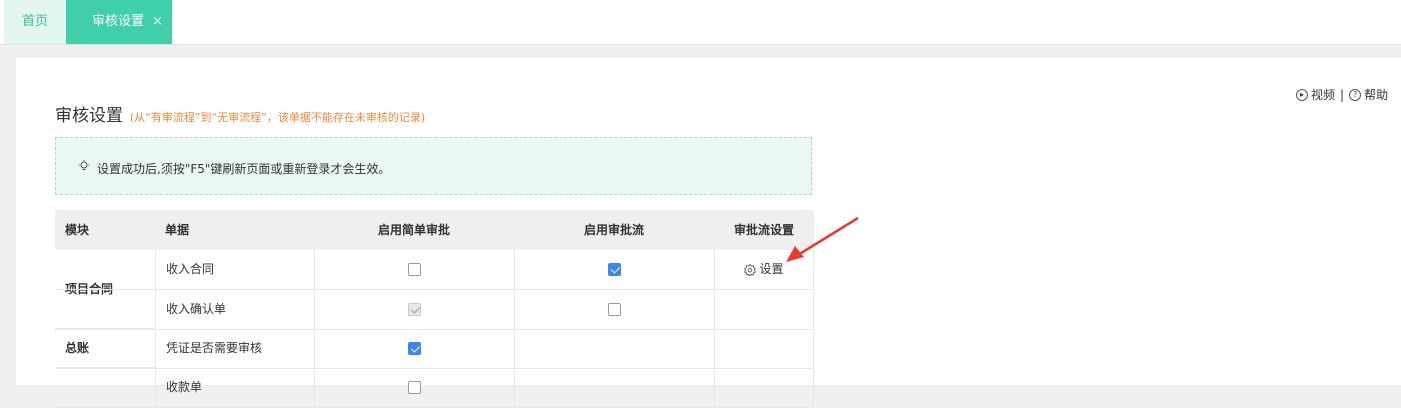 The height and width of the screenshot is (408, 1401). What do you see at coordinates (89, 116) in the screenshot?
I see `page-title: 审核设置` at bounding box center [89, 116].